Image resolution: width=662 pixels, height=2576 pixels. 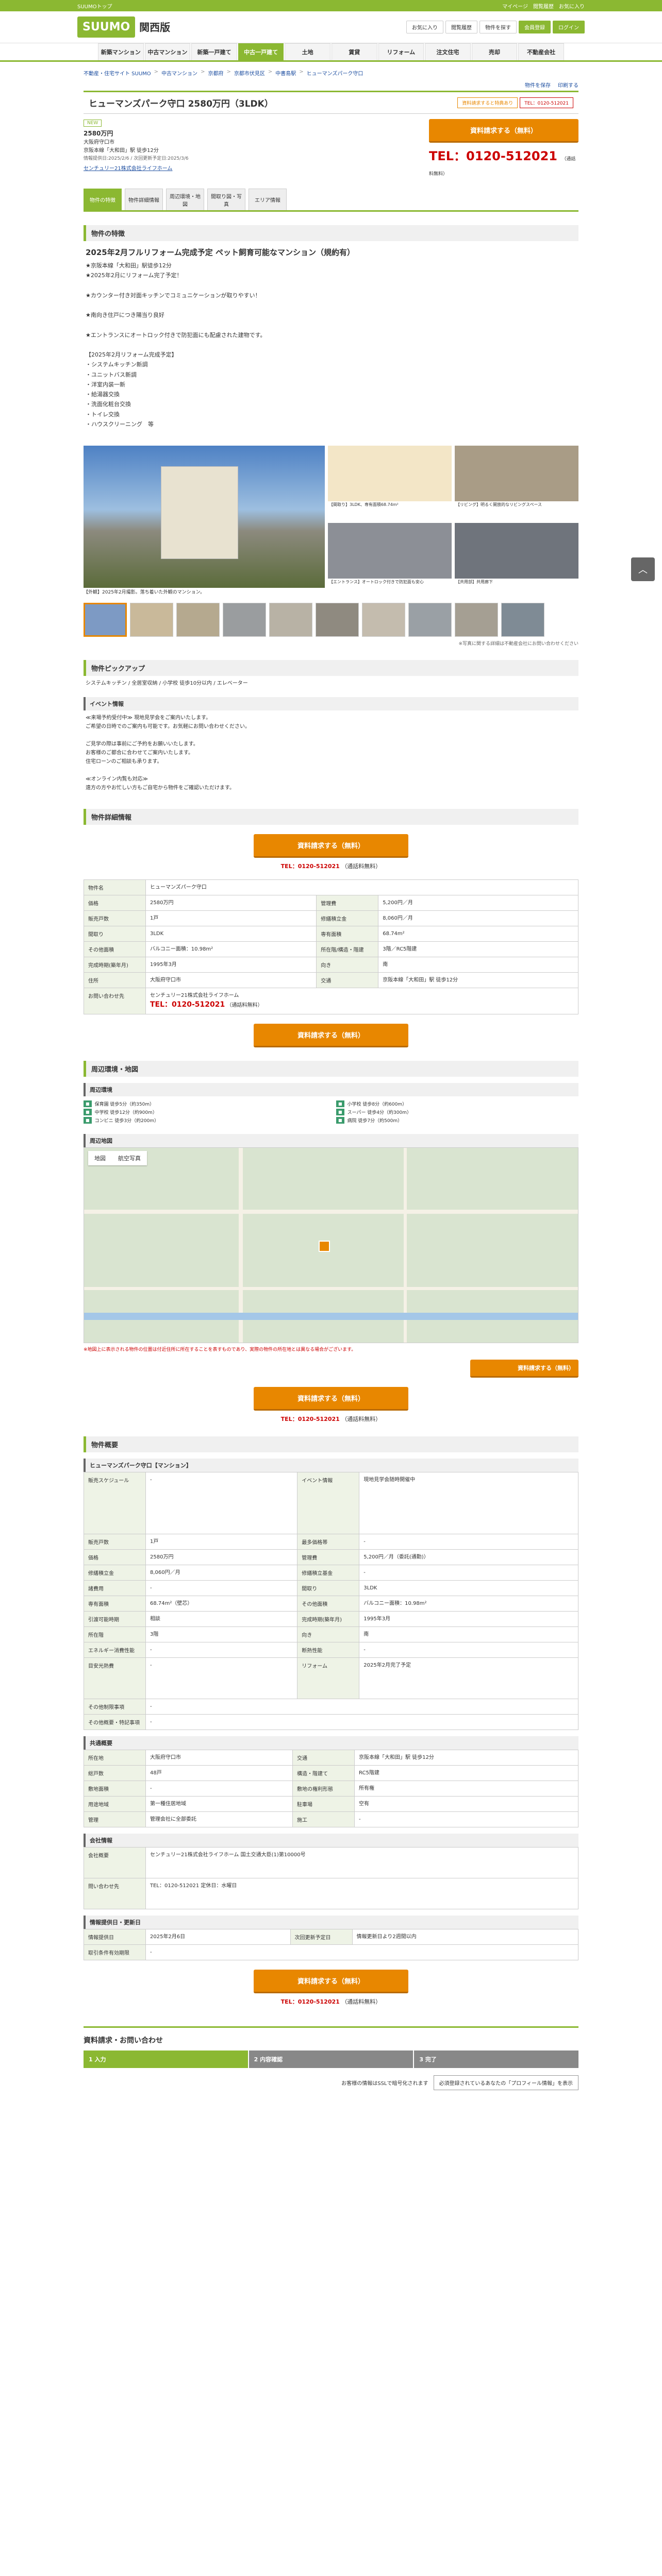 I want to click on tab-map: 周辺環境・地図, so click(x=185, y=199).